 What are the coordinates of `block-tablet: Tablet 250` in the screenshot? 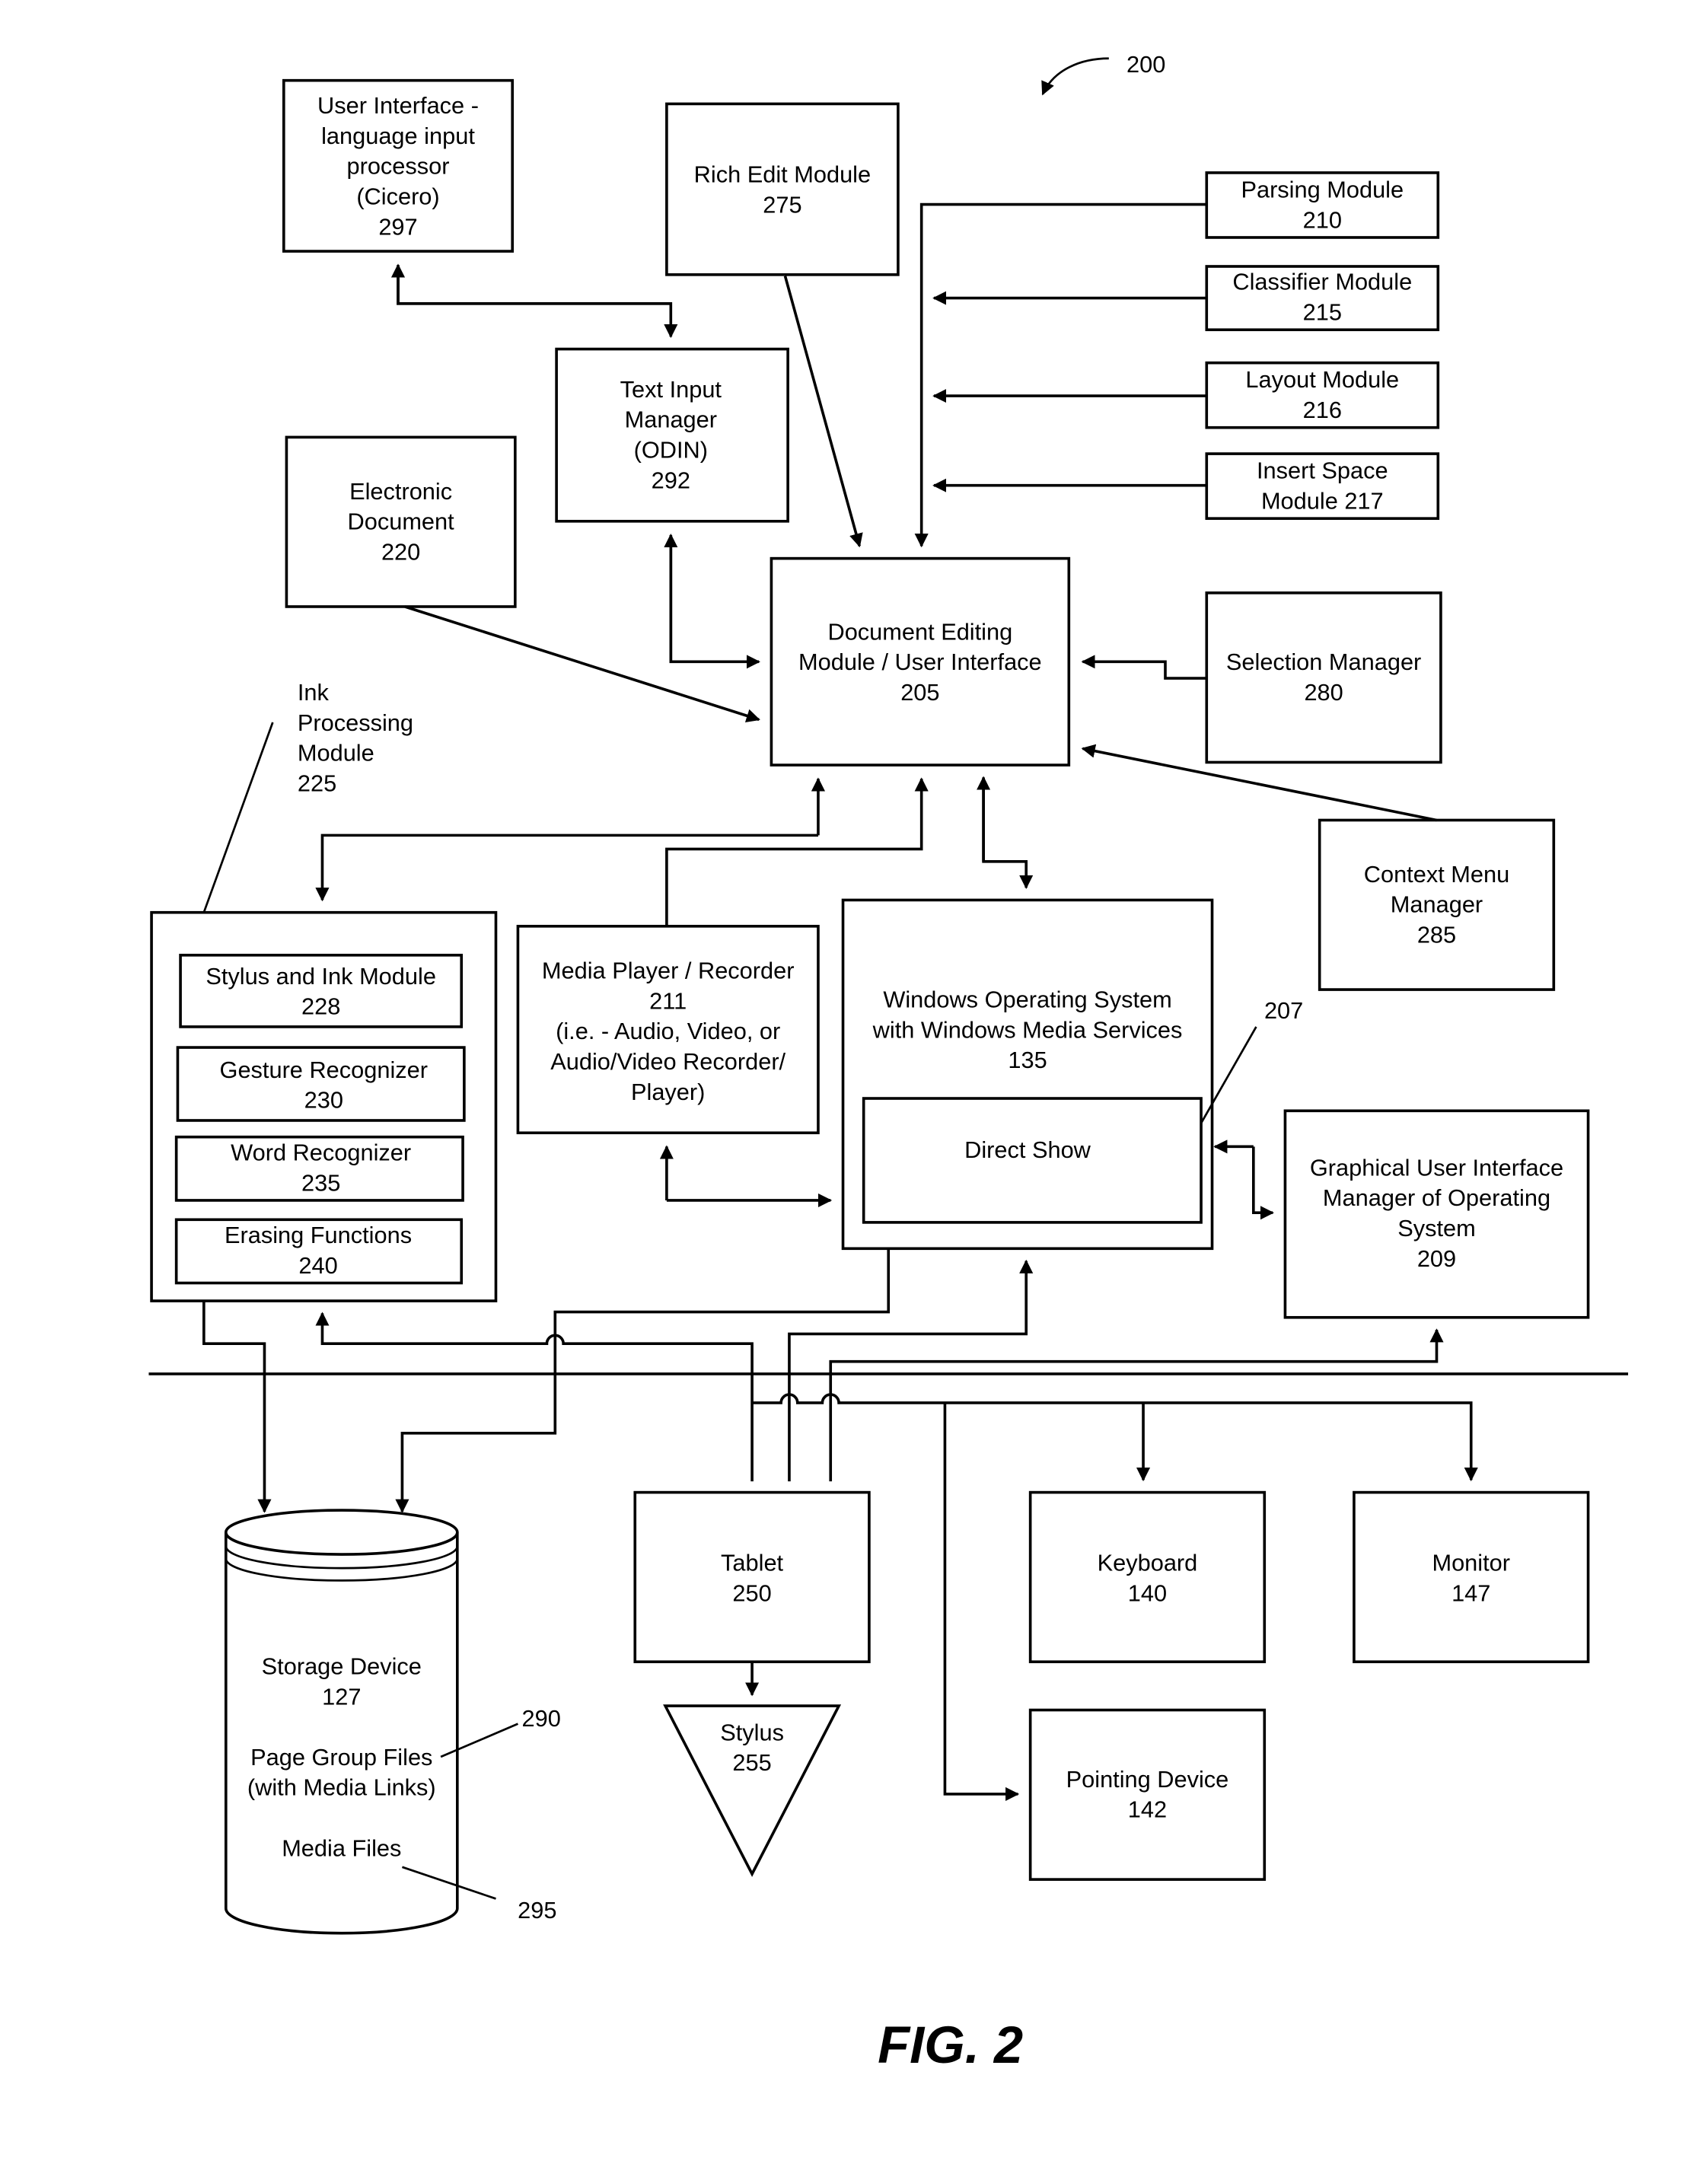 It's located at (752, 1576).